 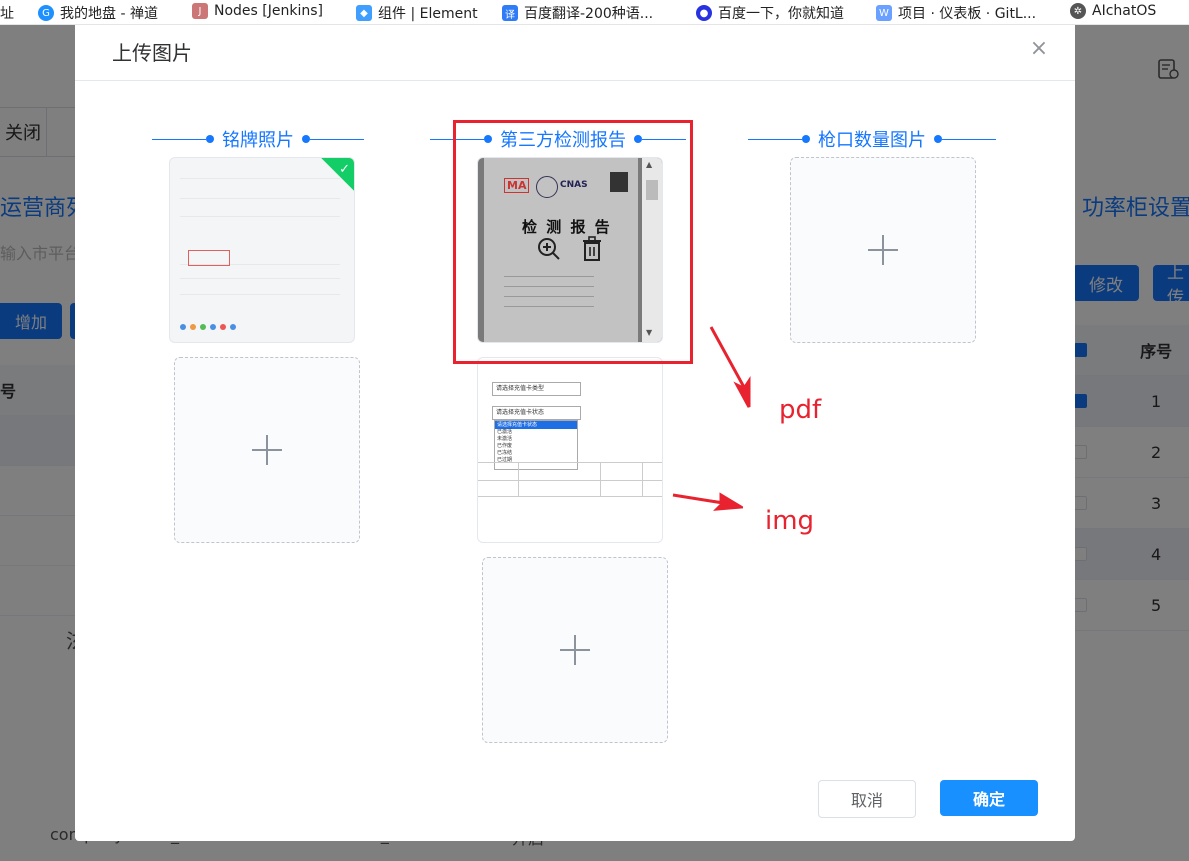 What do you see at coordinates (262, 250) in the screenshot?
I see `nameplate-thumbnail: ✓` at bounding box center [262, 250].